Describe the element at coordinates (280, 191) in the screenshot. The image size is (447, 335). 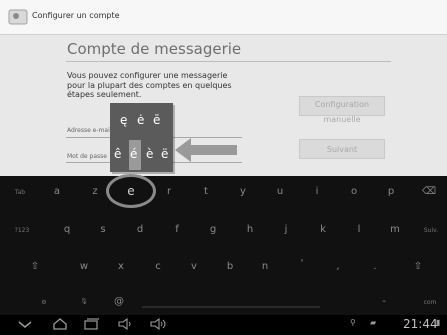
I see `key-u: u` at that location.